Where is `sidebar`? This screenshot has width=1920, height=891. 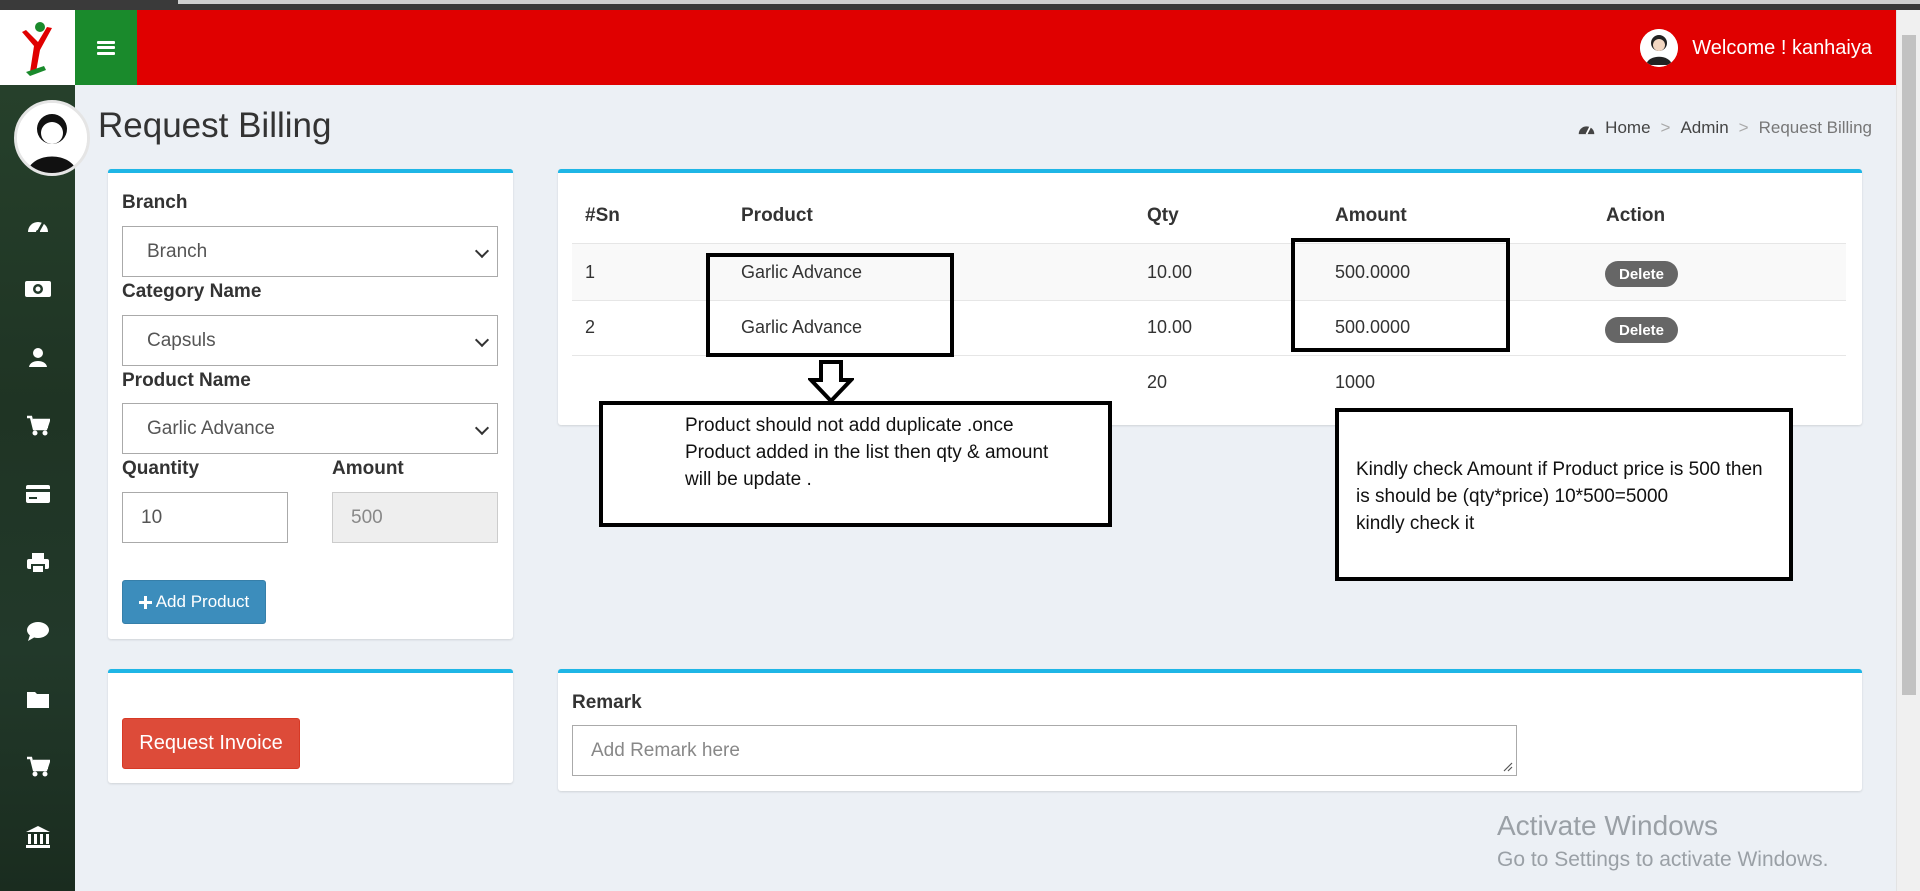 sidebar is located at coordinates (45, 488).